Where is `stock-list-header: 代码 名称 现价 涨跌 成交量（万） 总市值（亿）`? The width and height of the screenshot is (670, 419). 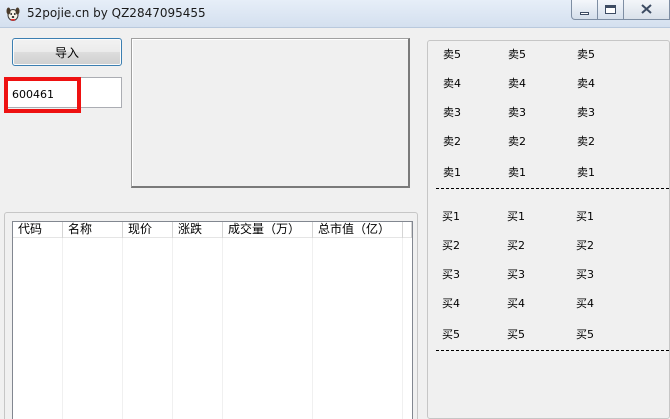 stock-list-header: 代码 名称 现价 涨跌 成交量（万） 总市值（亿） is located at coordinates (212, 230).